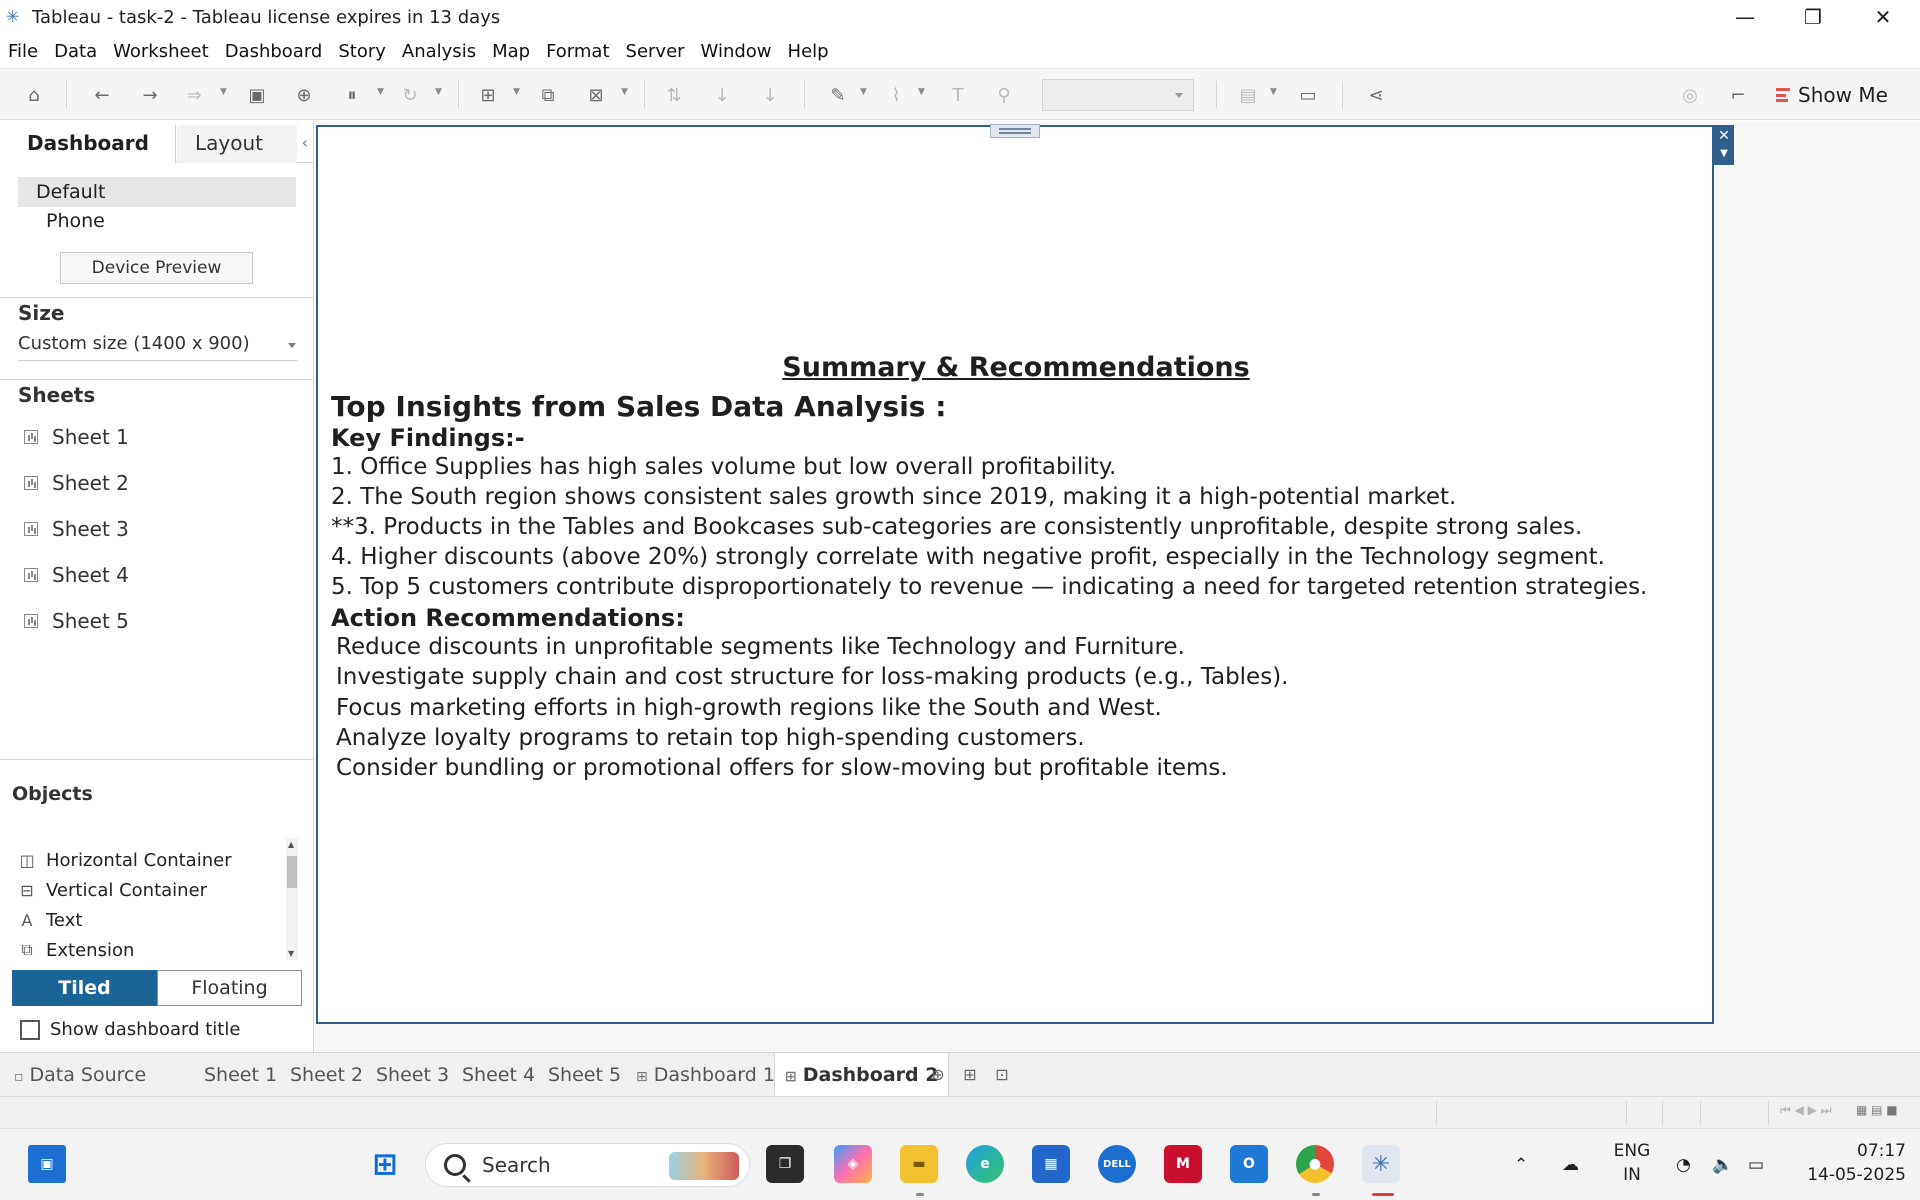 The image size is (1920, 1200). Describe the element at coordinates (1249, 1164) in the screenshot. I see `outlook-icon: O` at that location.